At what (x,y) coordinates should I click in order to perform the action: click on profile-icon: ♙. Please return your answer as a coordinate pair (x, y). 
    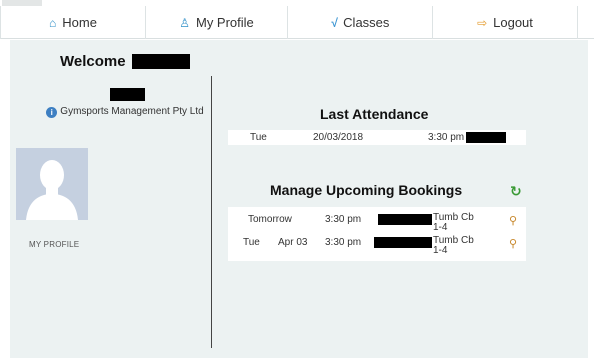
    Looking at the image, I should click on (184, 22).